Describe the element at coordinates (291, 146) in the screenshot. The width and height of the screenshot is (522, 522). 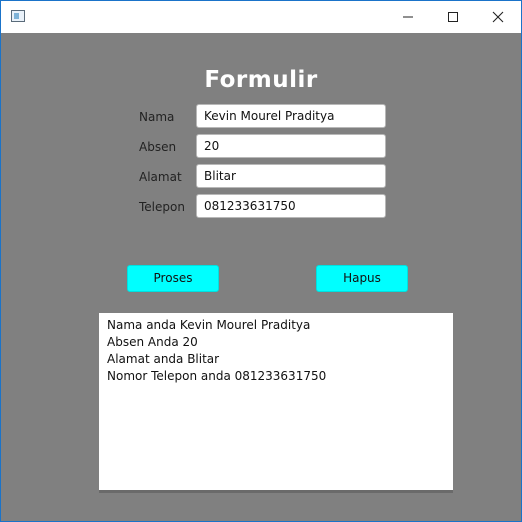
I see `absen-field` at that location.